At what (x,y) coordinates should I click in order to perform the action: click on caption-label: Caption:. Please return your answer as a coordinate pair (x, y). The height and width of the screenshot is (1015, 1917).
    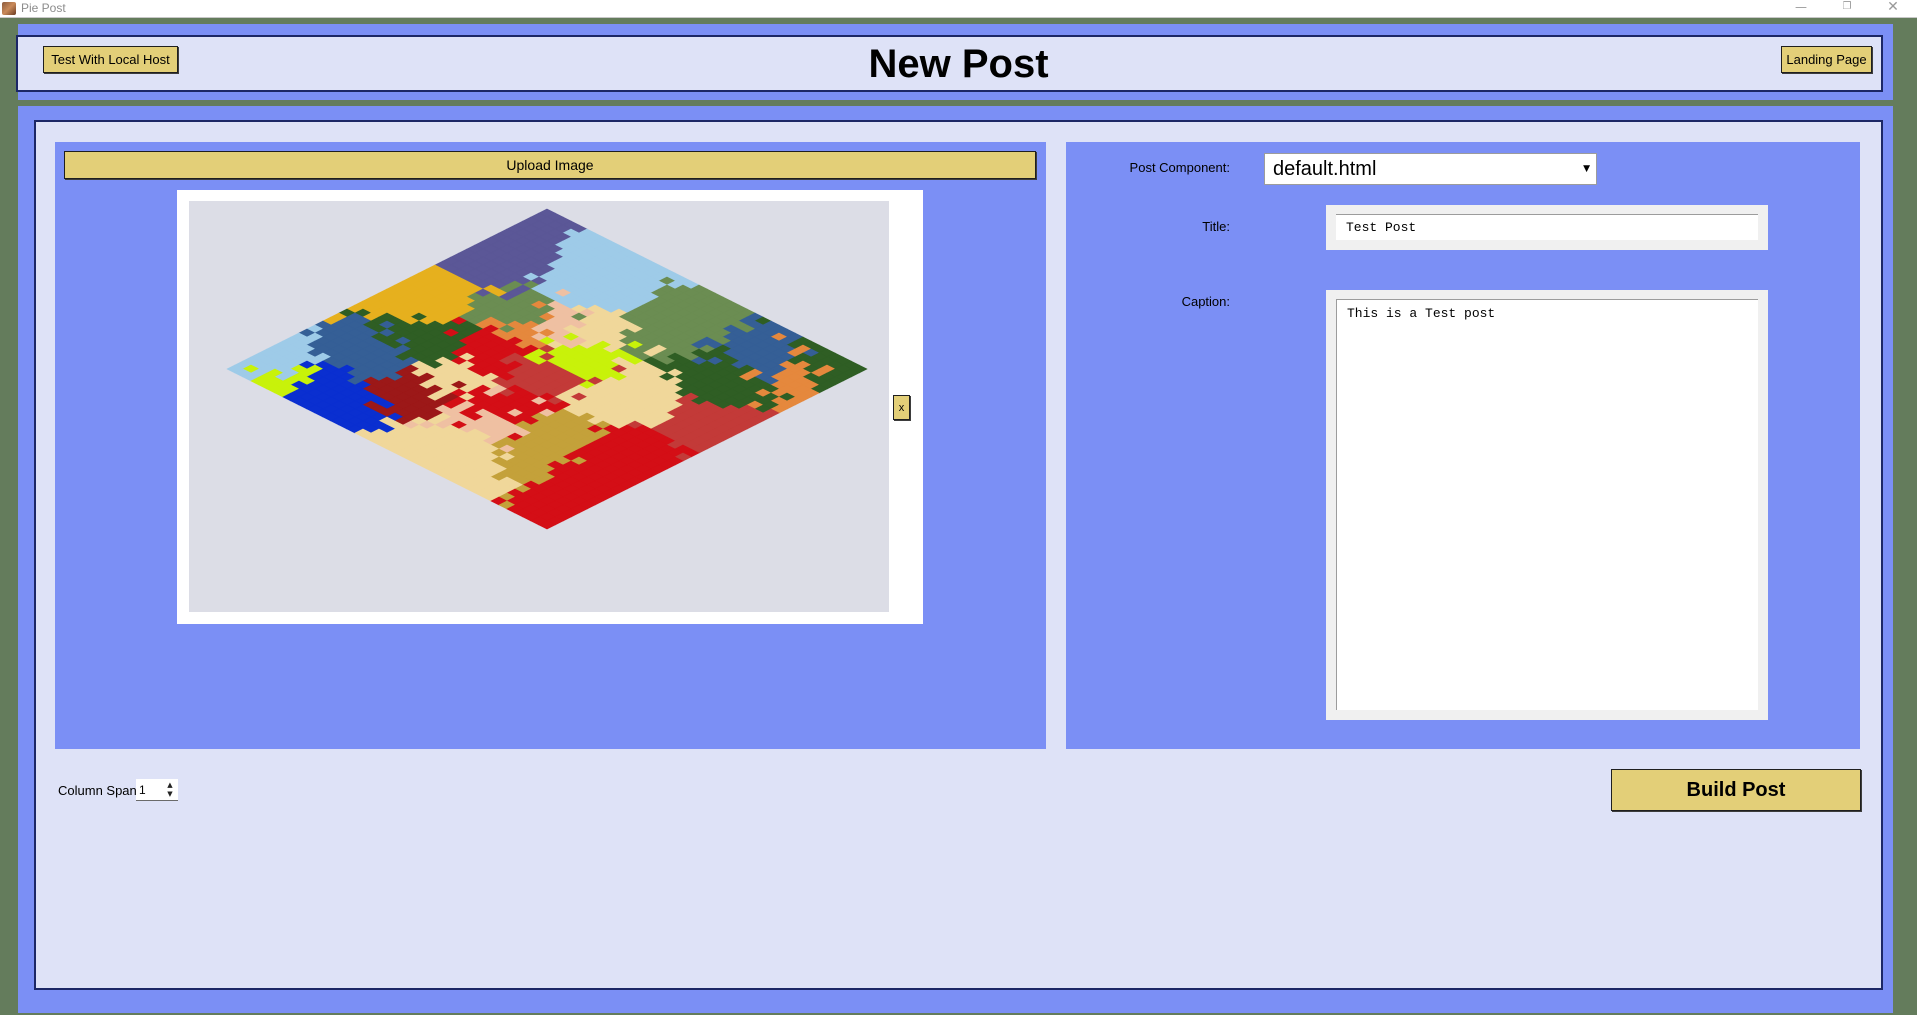
    Looking at the image, I should click on (1205, 301).